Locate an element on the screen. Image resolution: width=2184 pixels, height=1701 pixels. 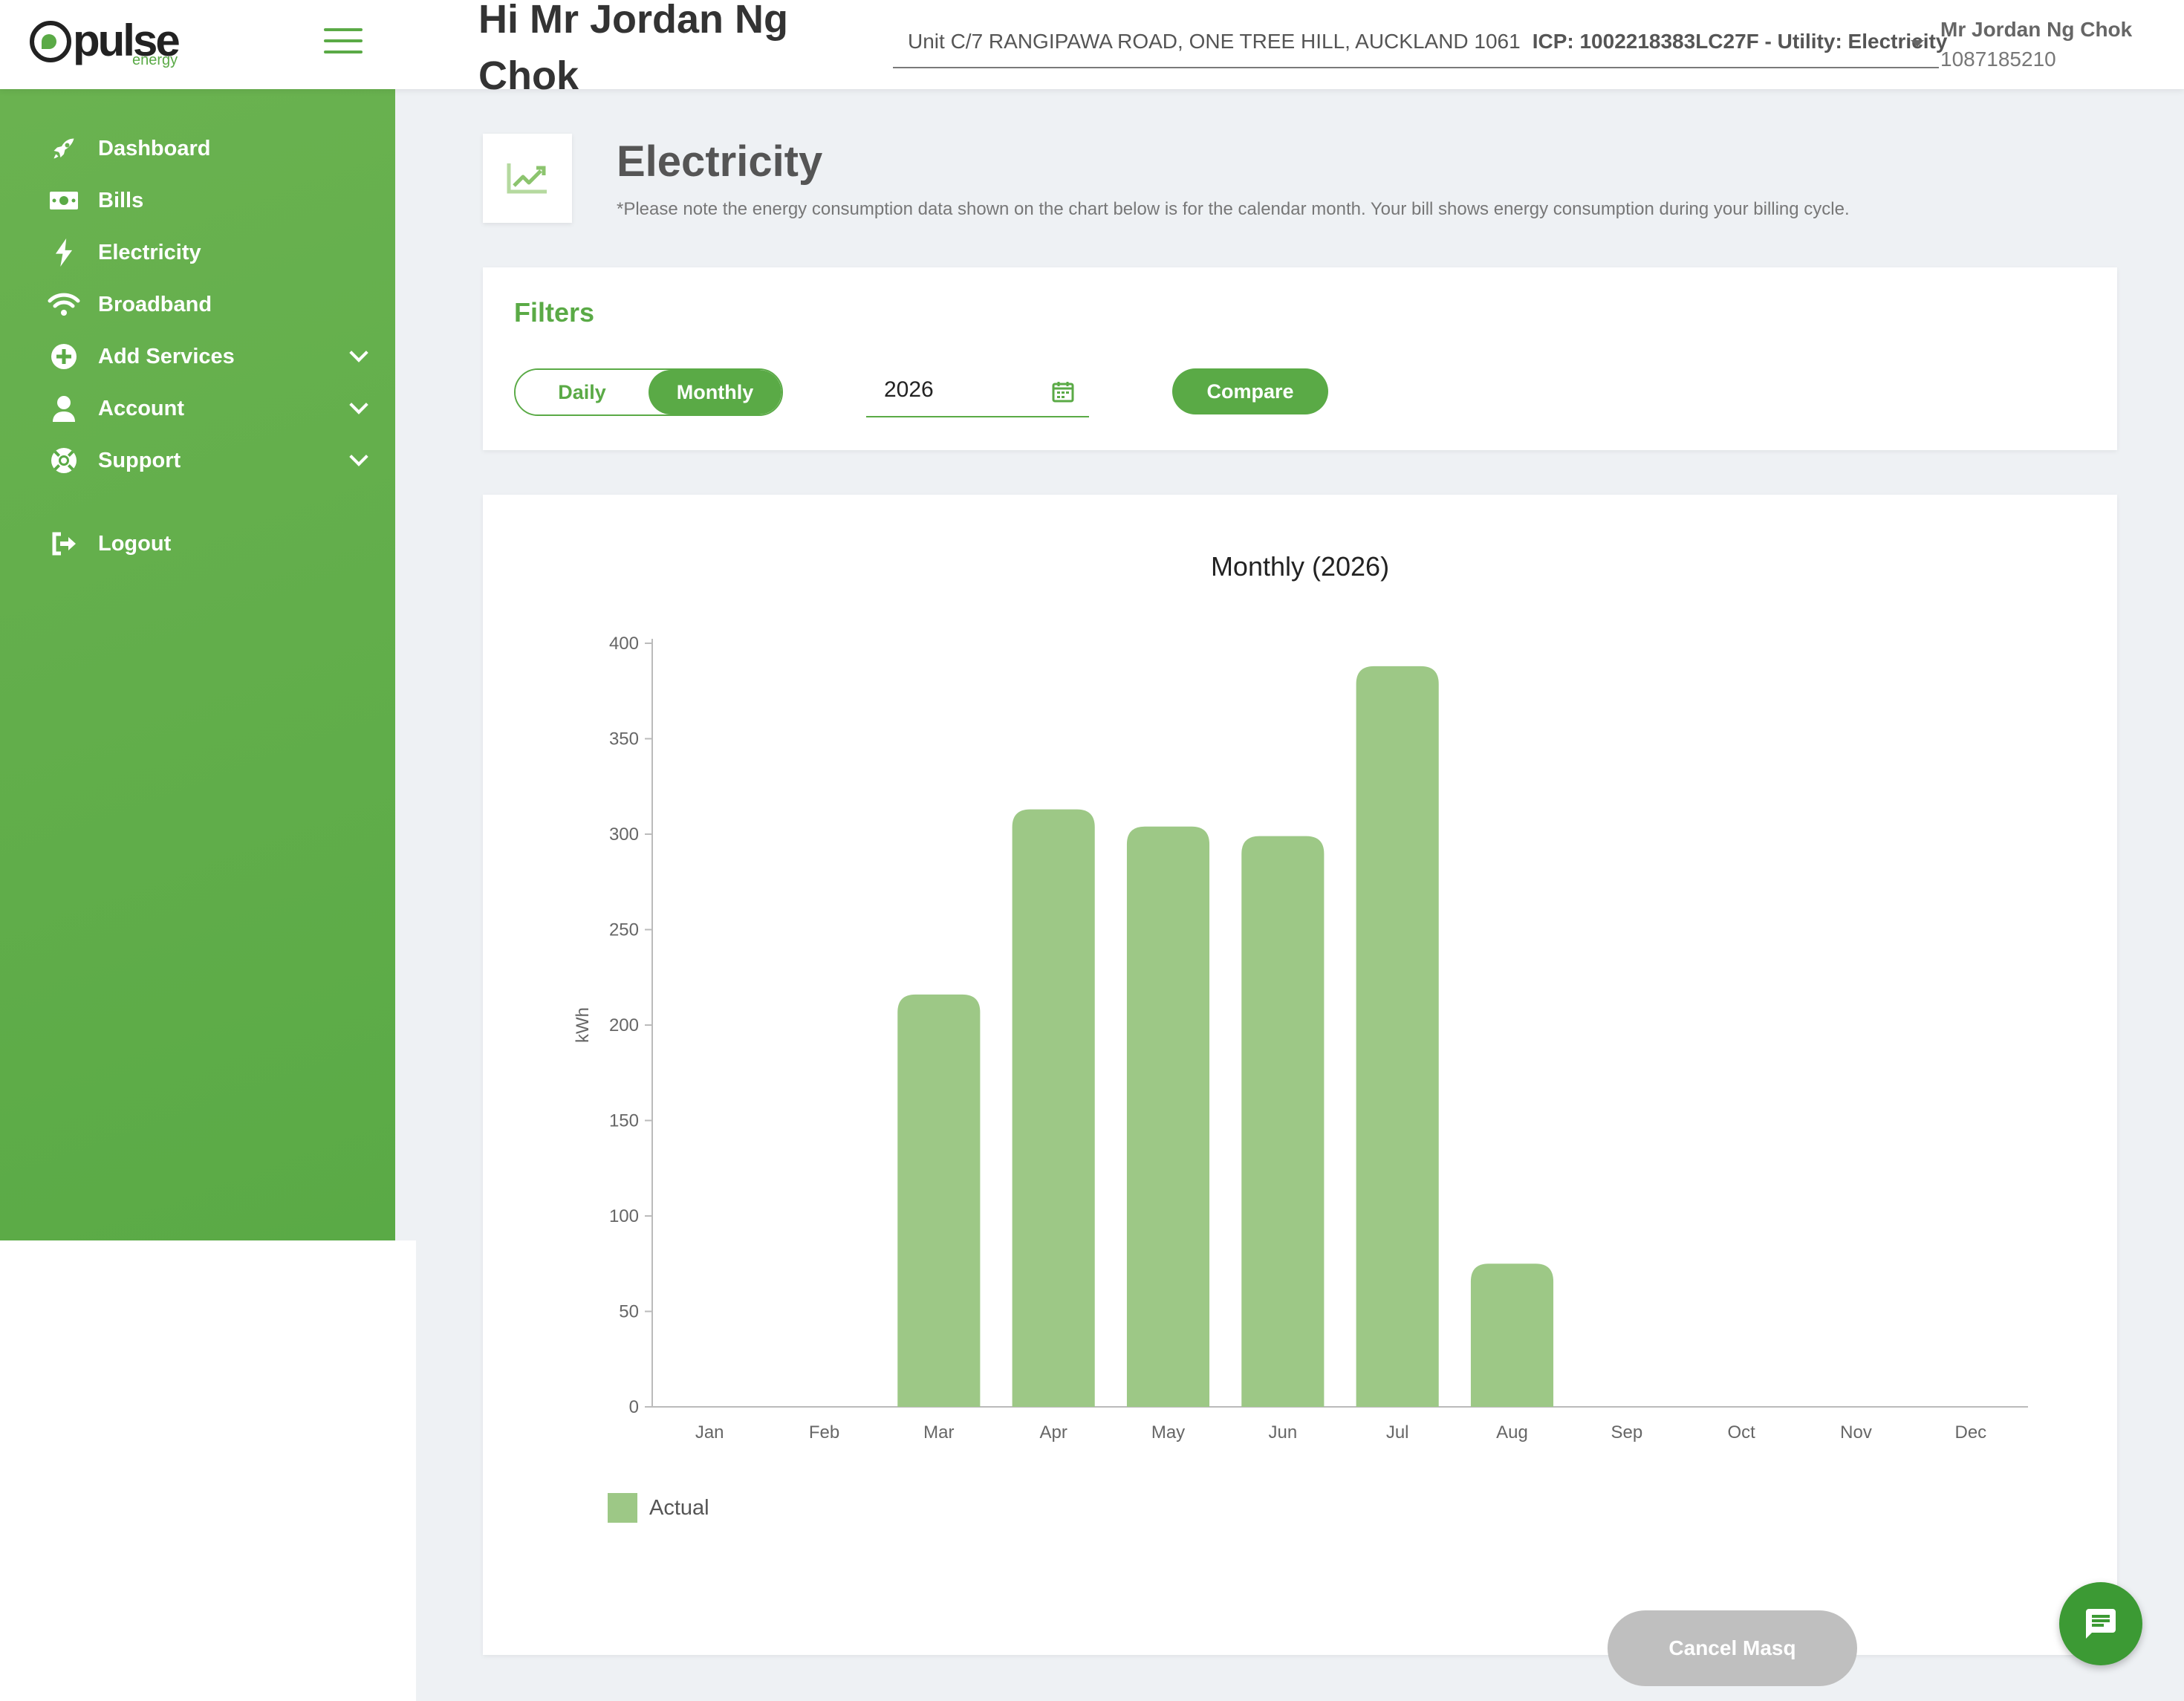
user-info: Mr Jordan Ng Chok 1087185210 is located at coordinates (2036, 44).